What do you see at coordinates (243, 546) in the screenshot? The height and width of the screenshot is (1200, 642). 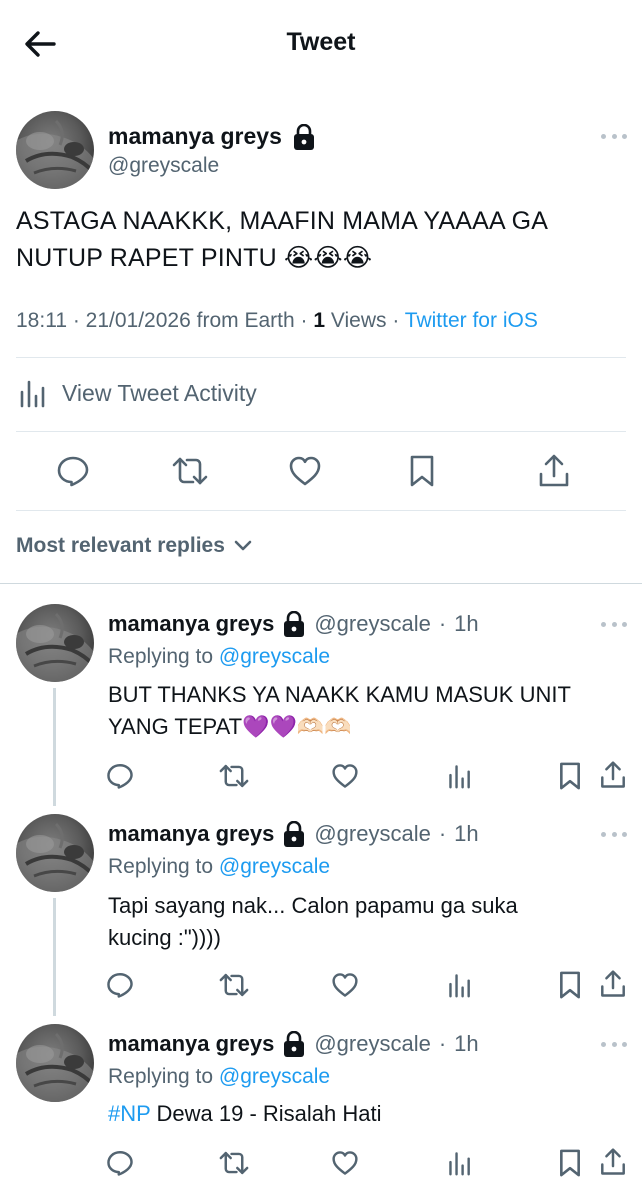 I see `chevron-down-icon` at bounding box center [243, 546].